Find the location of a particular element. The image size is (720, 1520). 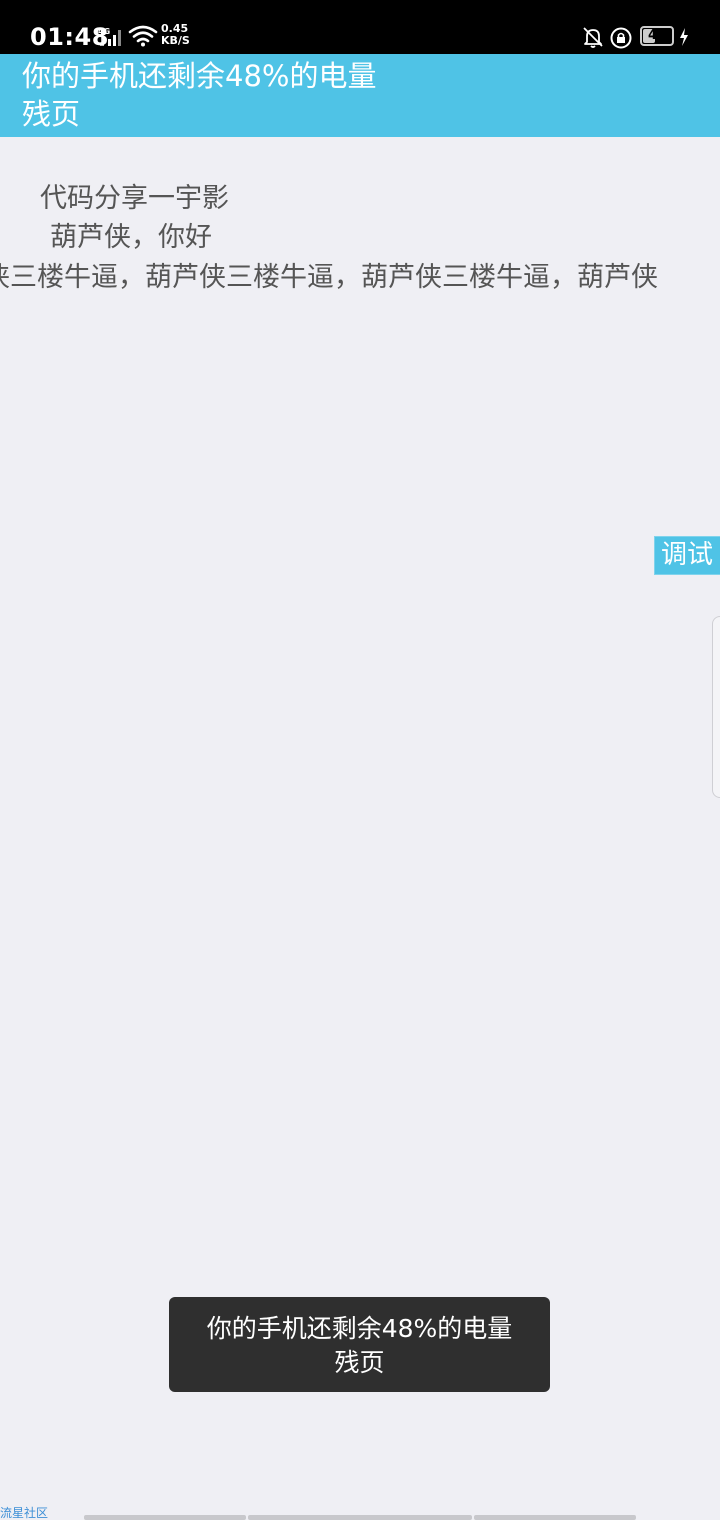

battery-level-text: 48 is located at coordinates (657, 35).